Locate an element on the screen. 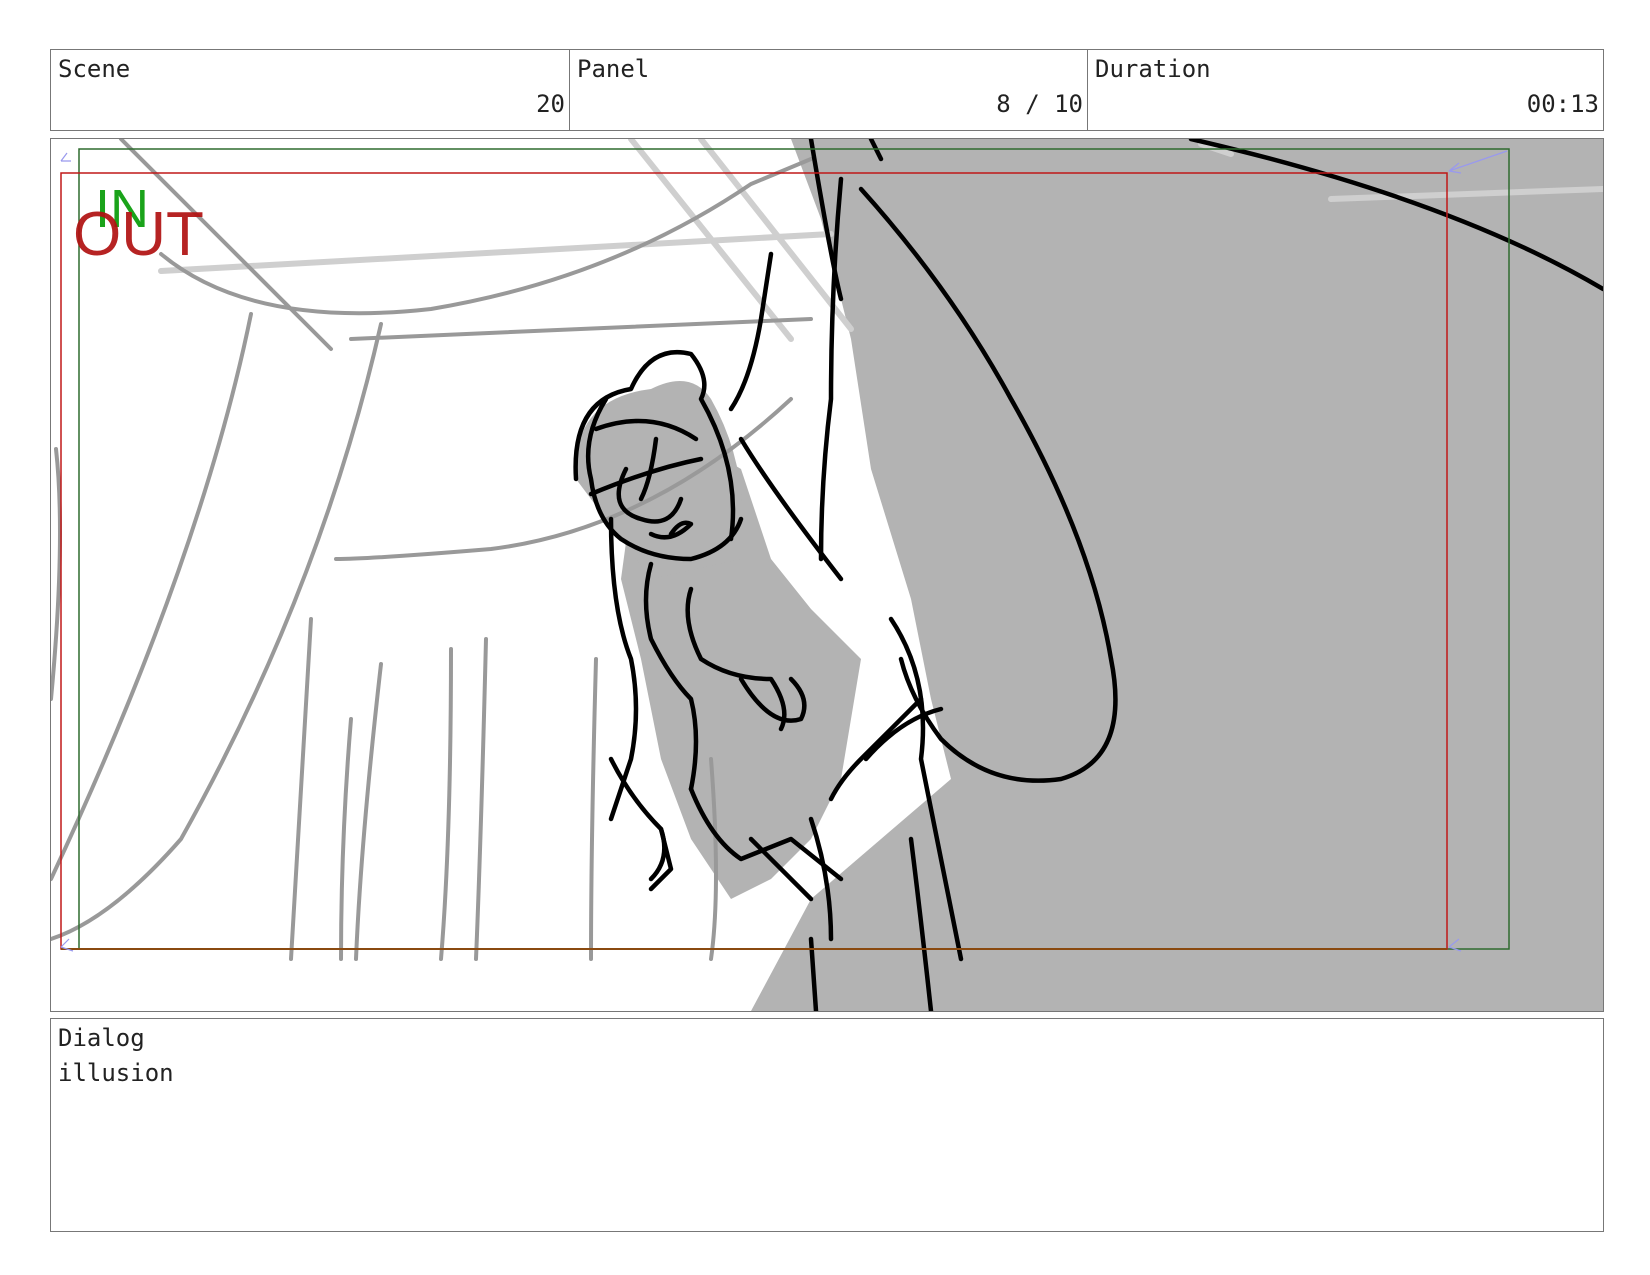 The width and height of the screenshot is (1650, 1275). scene-number: 20 is located at coordinates (550, 104).